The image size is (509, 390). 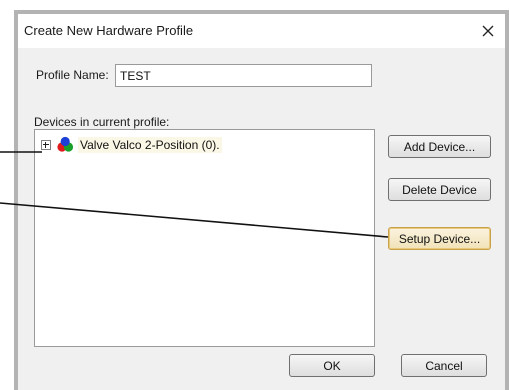 I want to click on delete-device-button: Delete Device, so click(x=439, y=189).